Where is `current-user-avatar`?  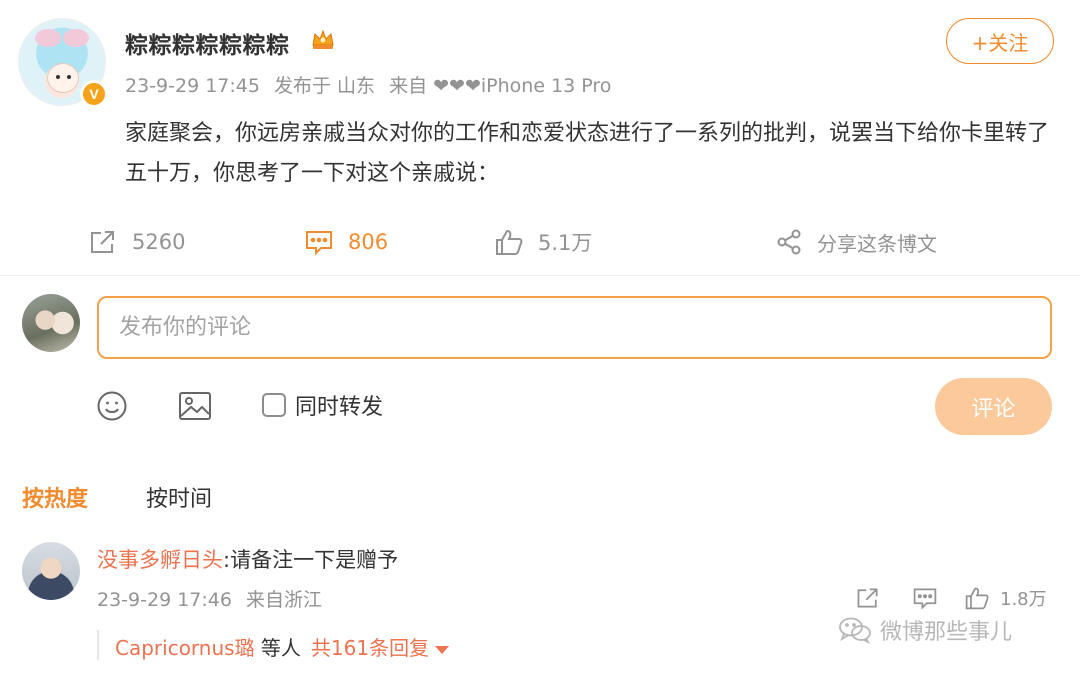
current-user-avatar is located at coordinates (51, 323).